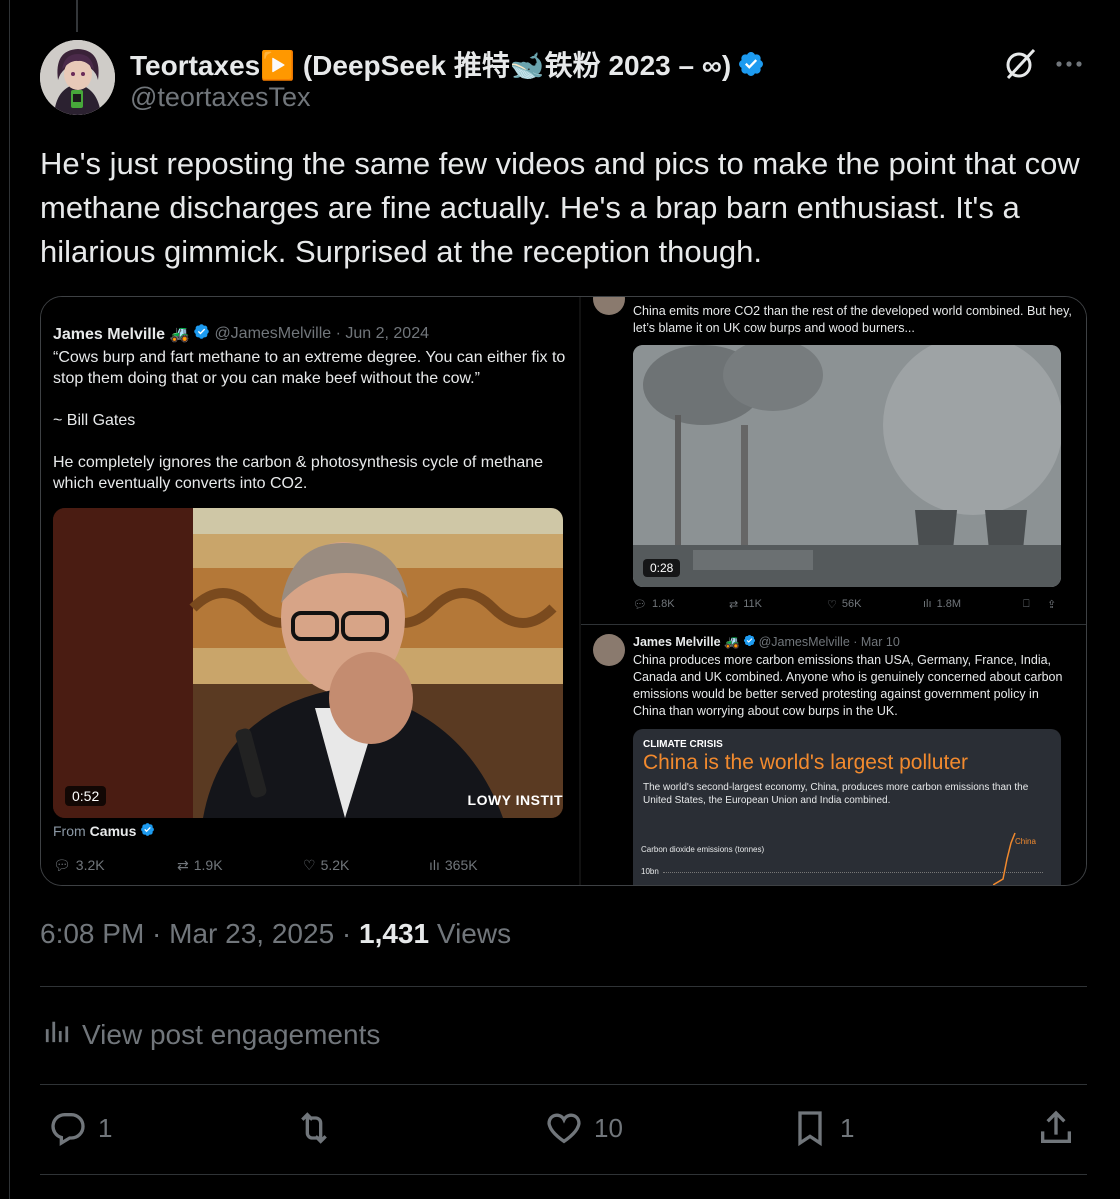 Image resolution: width=1120 pixels, height=1199 pixels. What do you see at coordinates (608, 1127) in the screenshot?
I see `like-count: 10` at bounding box center [608, 1127].